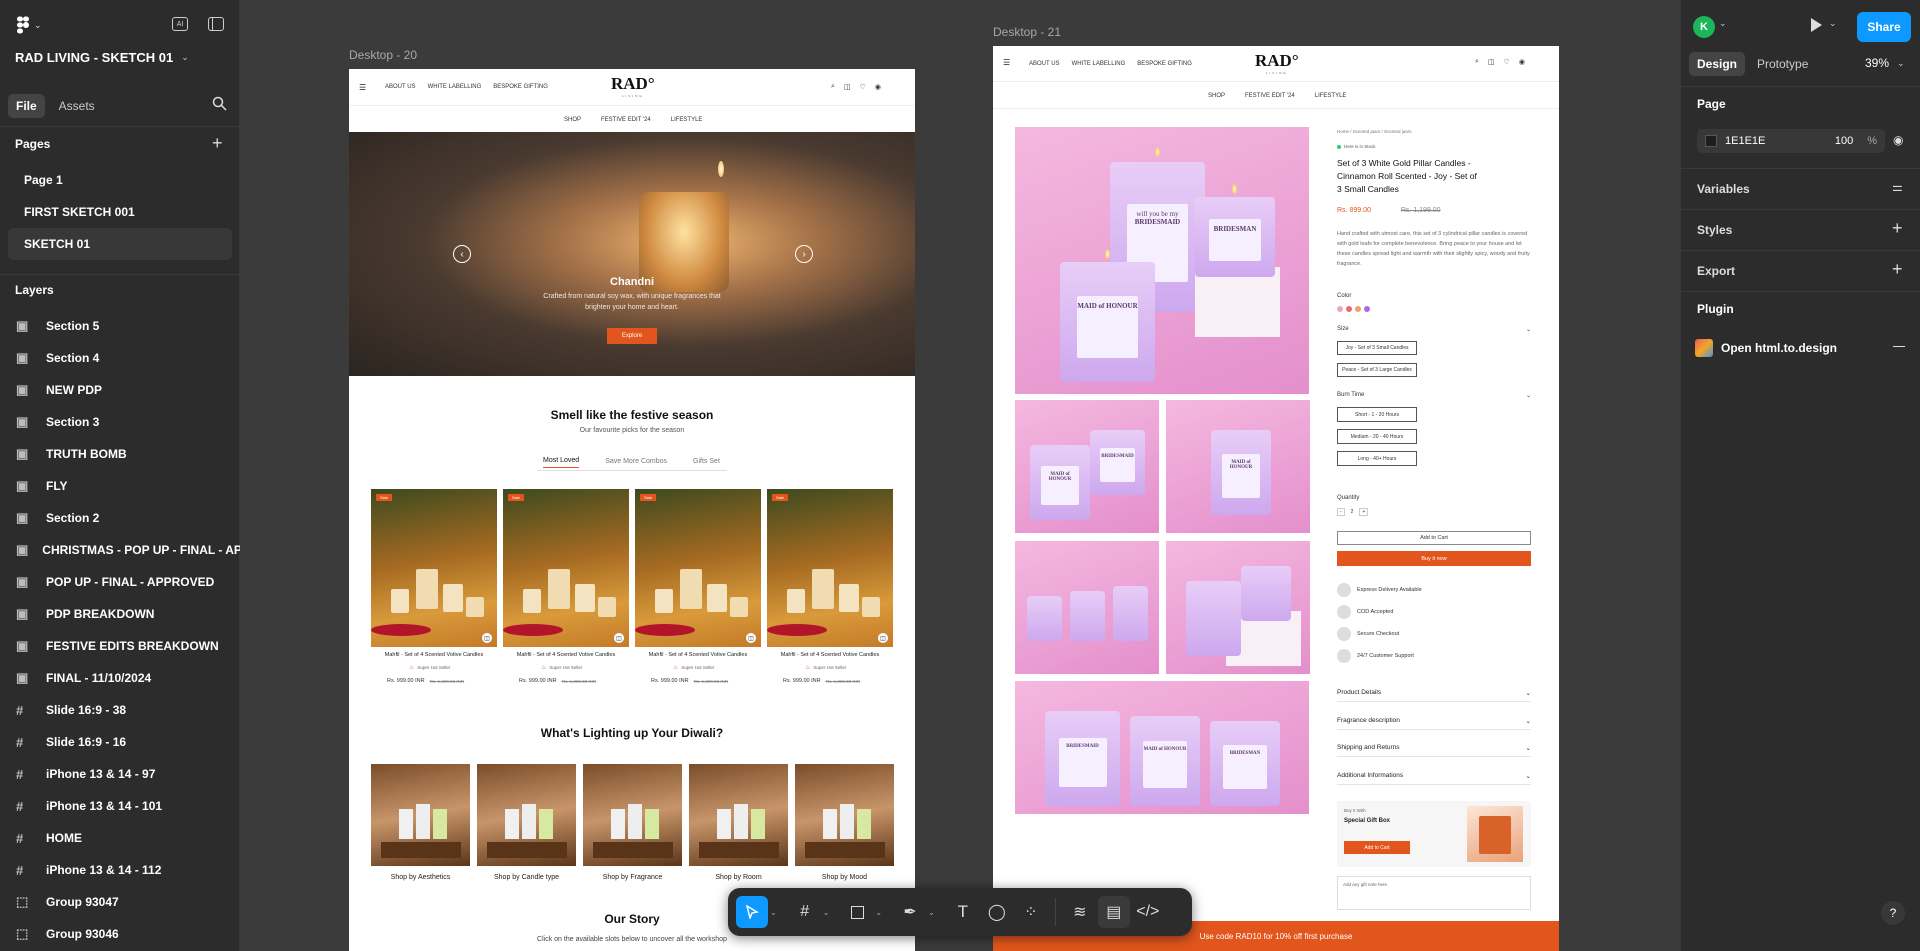 This screenshot has width=1920, height=951. Describe the element at coordinates (1377, 370) in the screenshot. I see `size-option: Peace - Set of 3 Large Candles` at that location.